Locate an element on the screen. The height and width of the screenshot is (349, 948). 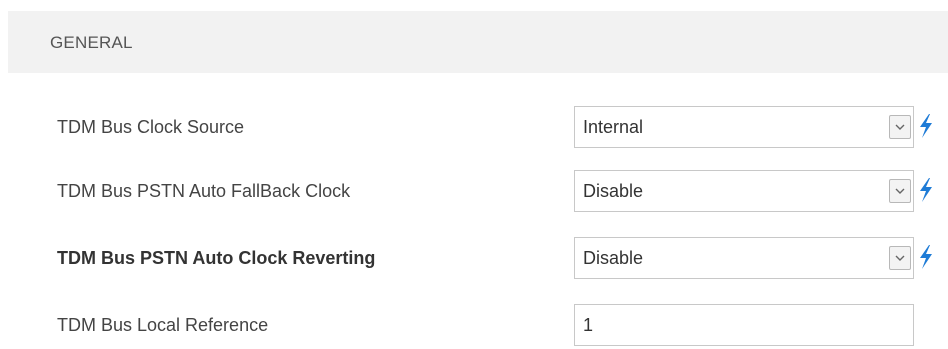
section-title: GENERAL is located at coordinates (91, 42).